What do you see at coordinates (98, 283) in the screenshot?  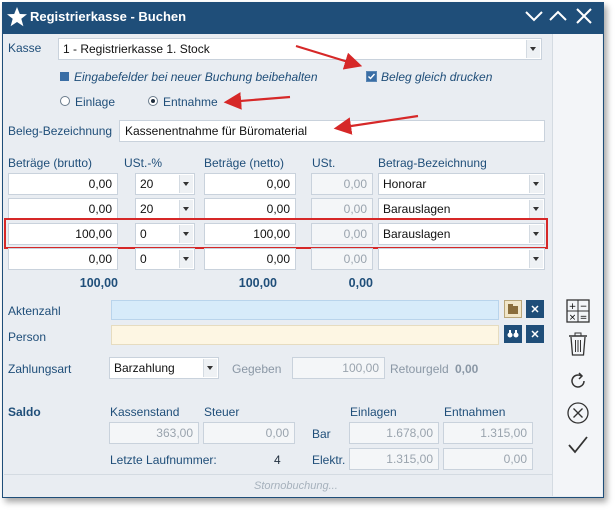 I see `total-brutto: 100,00` at bounding box center [98, 283].